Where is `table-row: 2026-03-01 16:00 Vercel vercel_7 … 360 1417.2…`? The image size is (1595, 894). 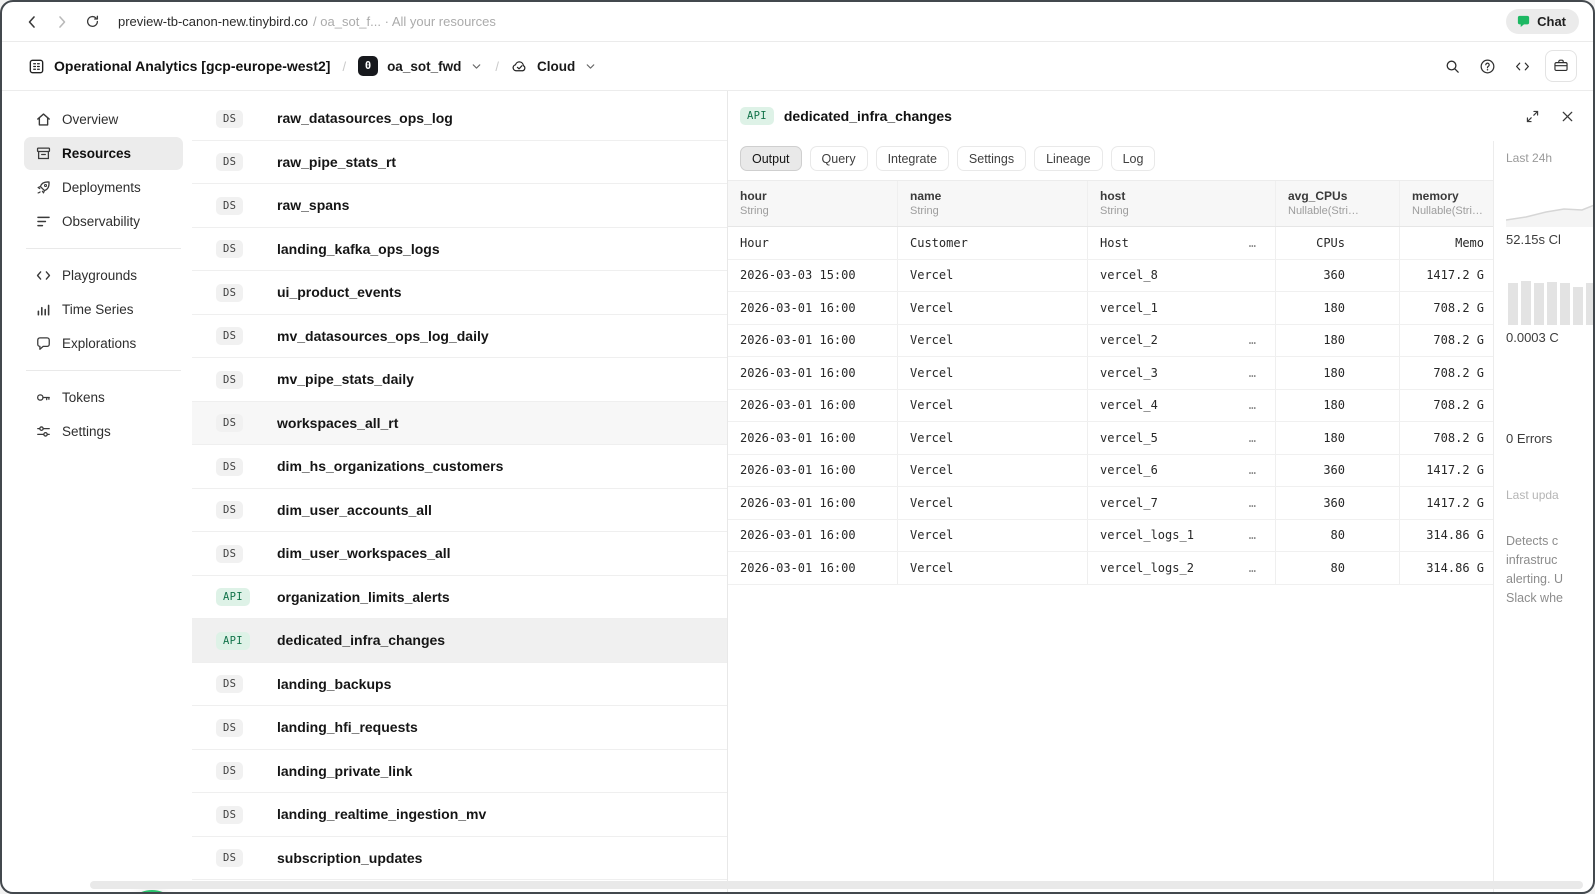 table-row: 2026-03-01 16:00 Vercel vercel_7 … 360 1417.2… is located at coordinates (1110, 503).